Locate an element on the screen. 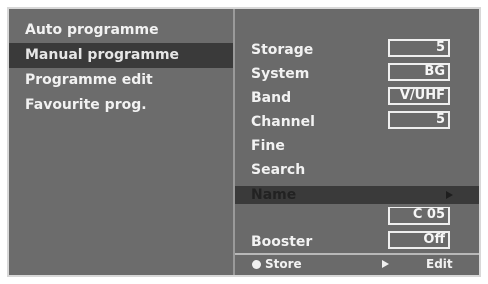  fine-label: Fine is located at coordinates (268, 146).